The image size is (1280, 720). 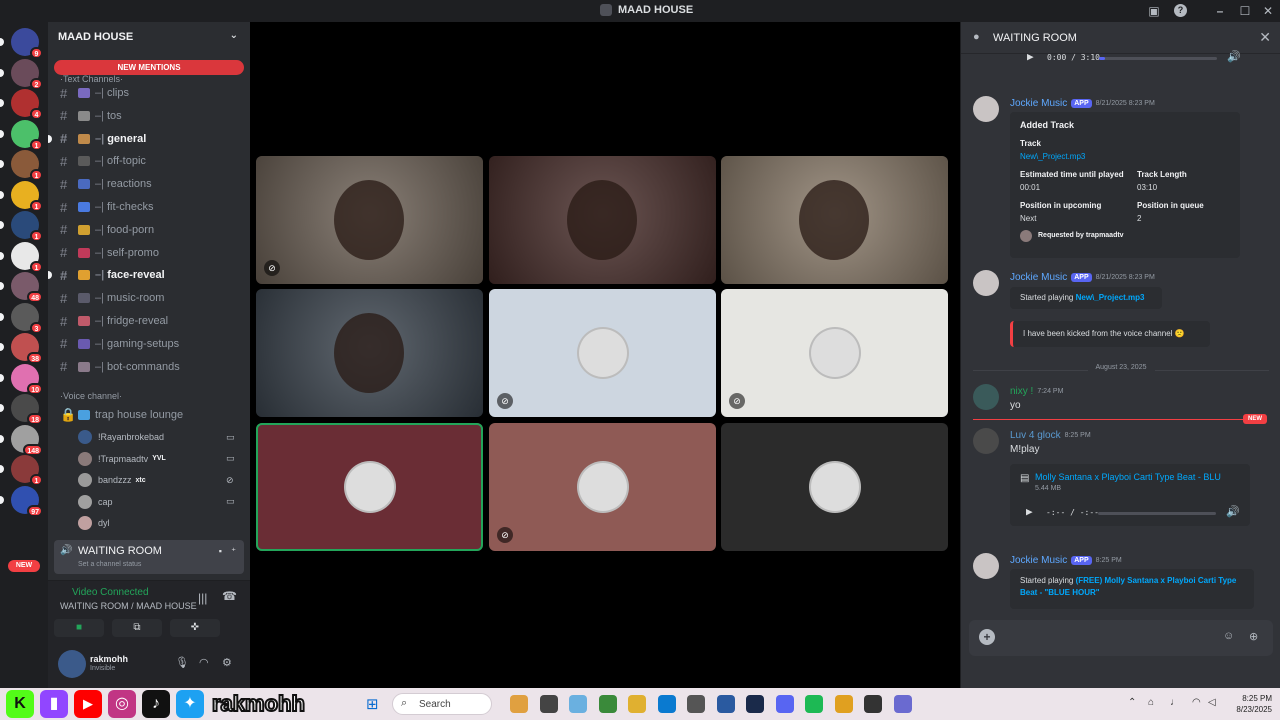 I want to click on voice-user: cap ▭, so click(x=161, y=502).